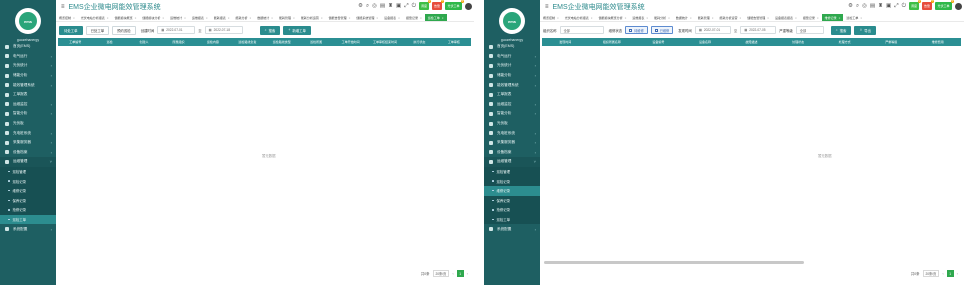 The height and width of the screenshot is (285, 964). I want to click on column-header: 工单开始时间, so click(350, 42).